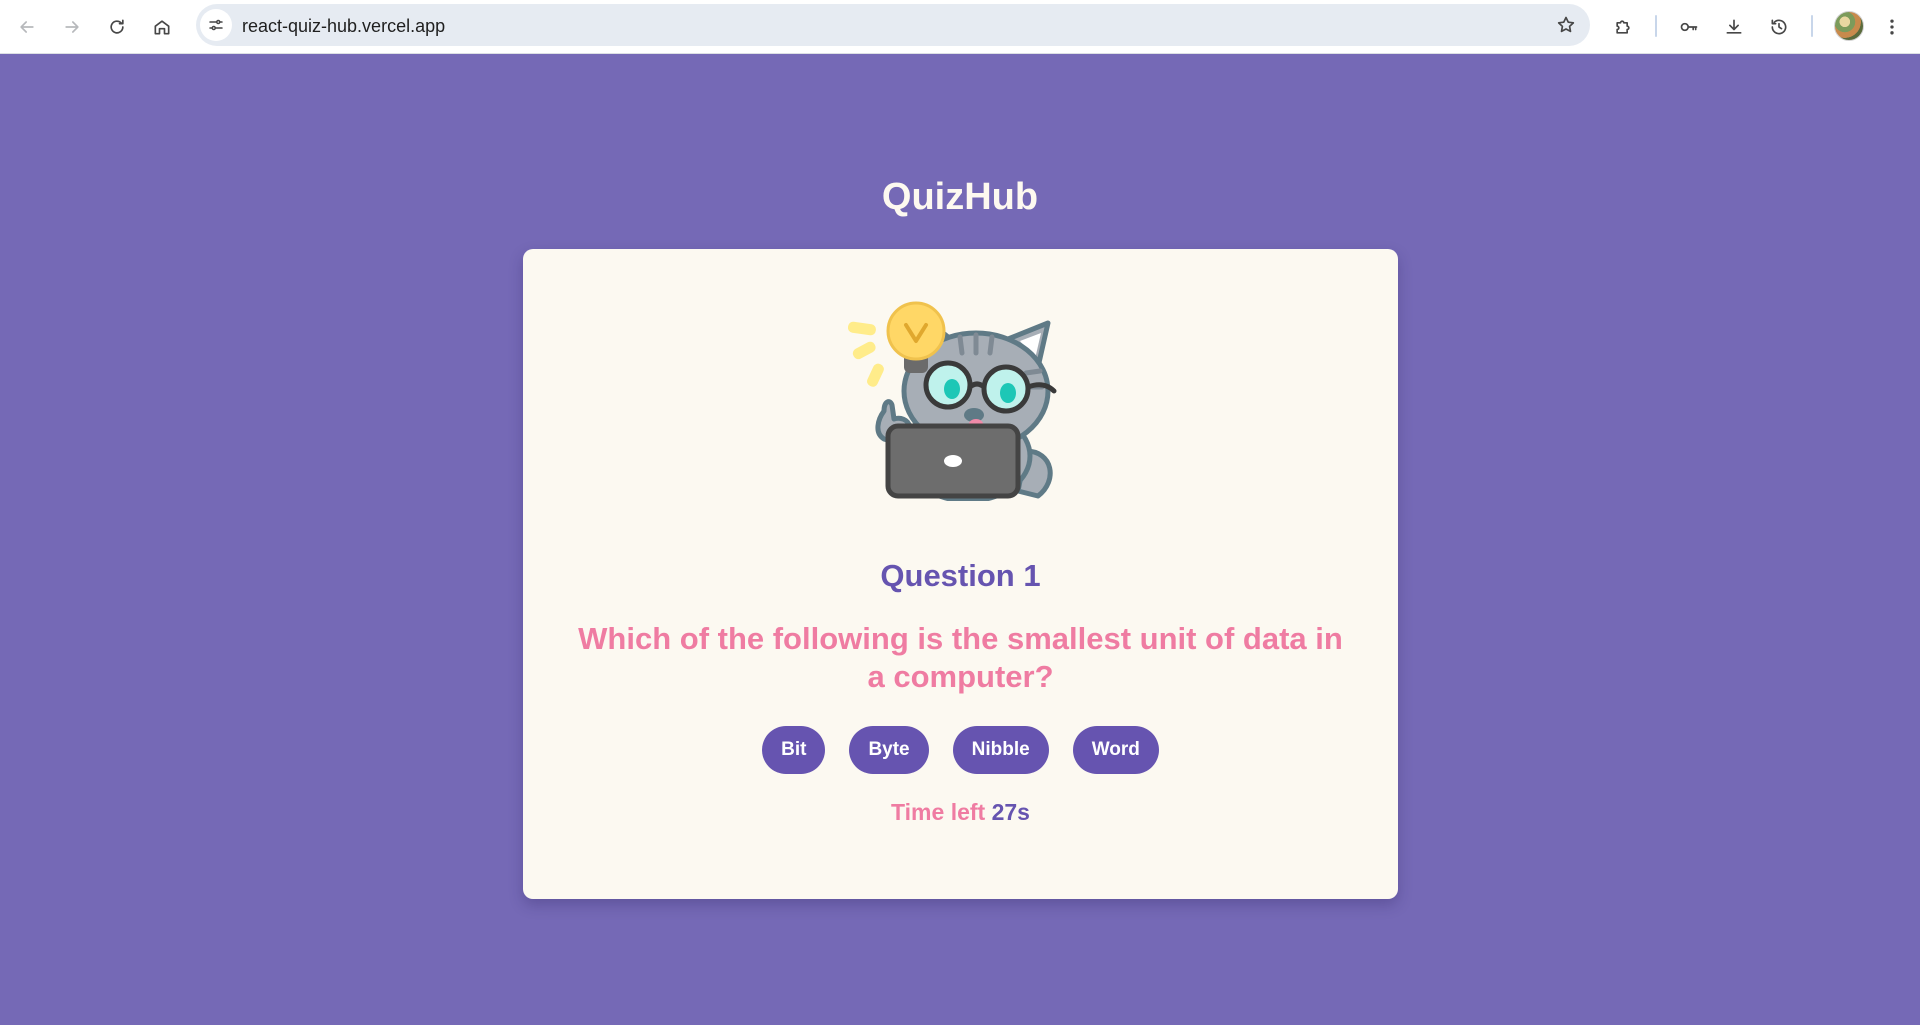 This screenshot has width=1920, height=1025. Describe the element at coordinates (1849, 26) in the screenshot. I see `avatar` at that location.